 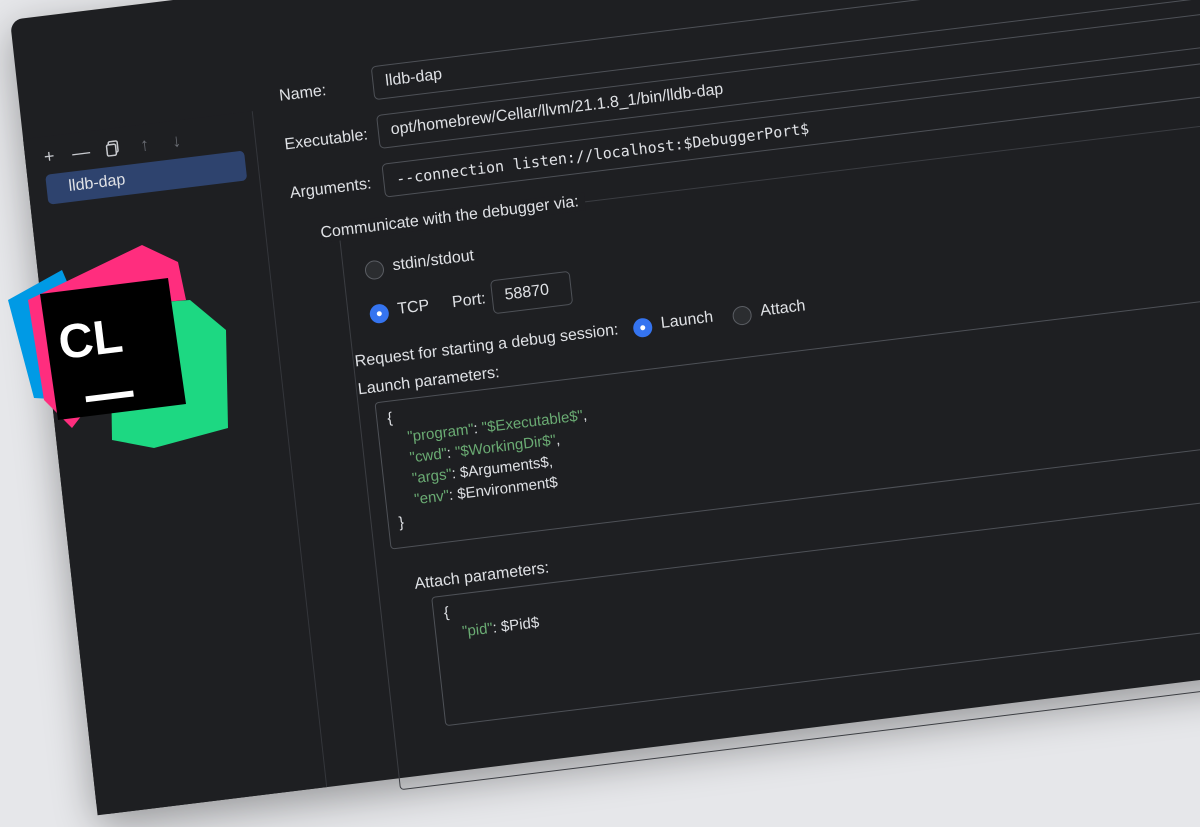 I want to click on code-key: "args", so click(x=432, y=476).